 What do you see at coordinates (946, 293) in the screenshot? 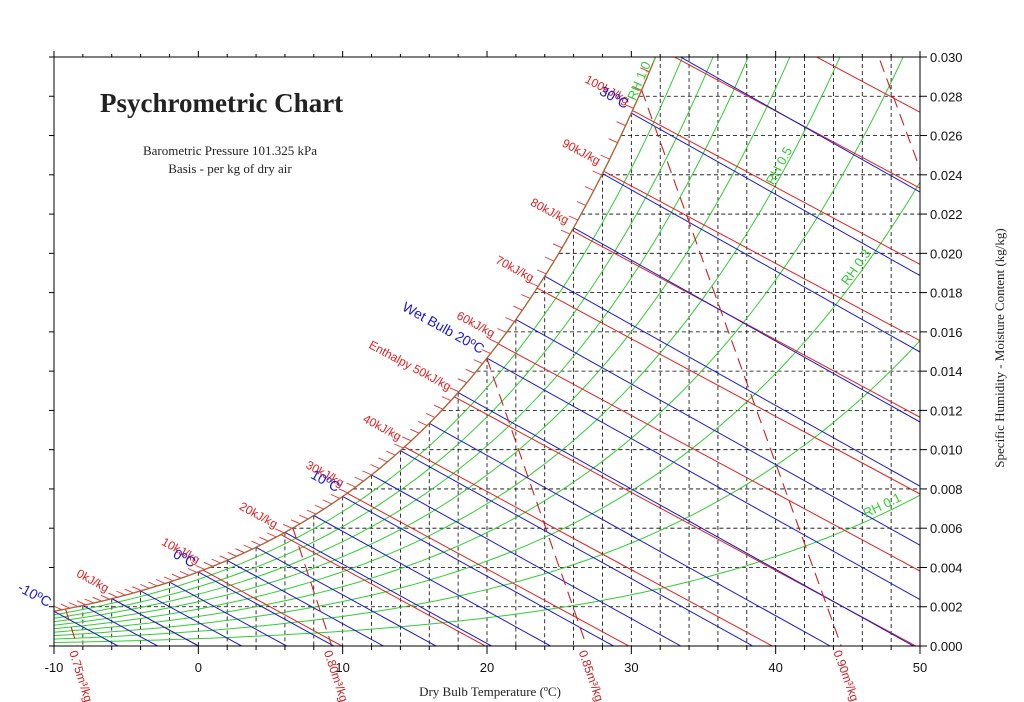
I see `y-tick-label: 0.018` at bounding box center [946, 293].